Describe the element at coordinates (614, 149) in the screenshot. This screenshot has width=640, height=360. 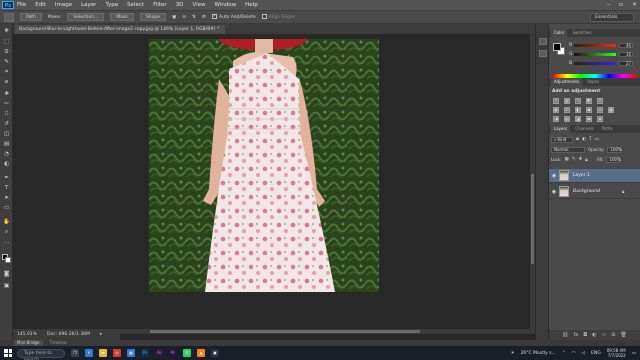
I see `opacity-field: 100%` at that location.